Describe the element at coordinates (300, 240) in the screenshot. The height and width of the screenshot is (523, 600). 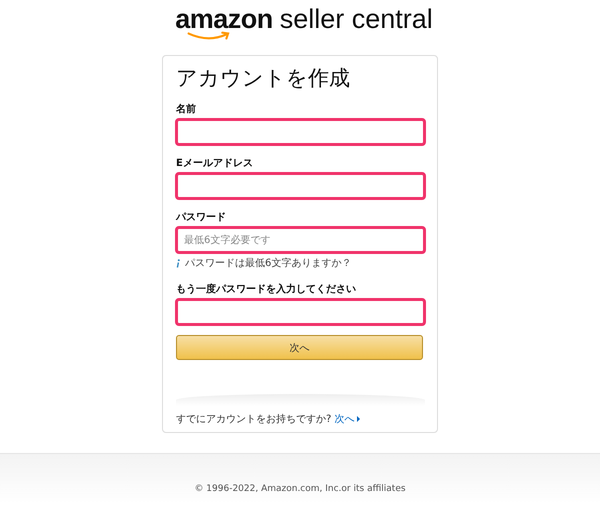
I see `input-field: 最低6文字必要です` at that location.